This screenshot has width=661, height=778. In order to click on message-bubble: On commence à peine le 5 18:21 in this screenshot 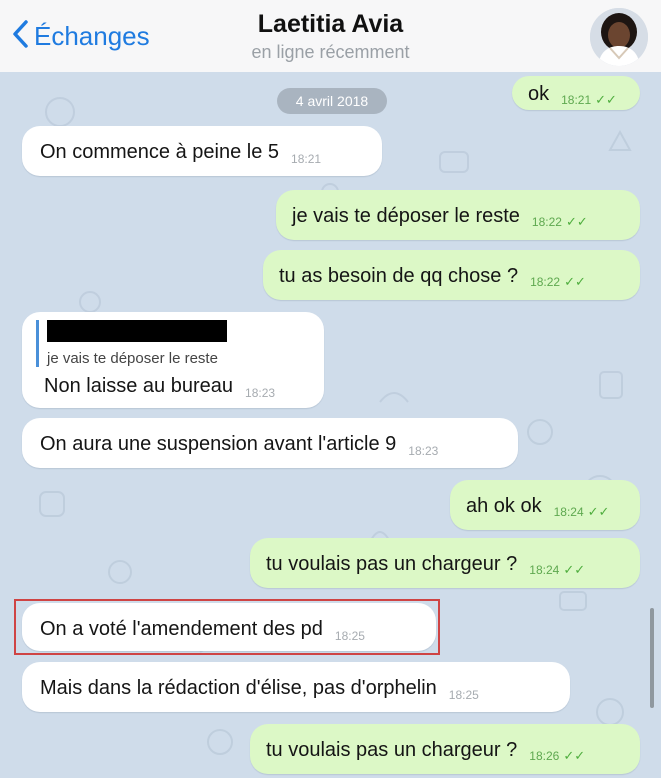, I will do `click(202, 151)`.